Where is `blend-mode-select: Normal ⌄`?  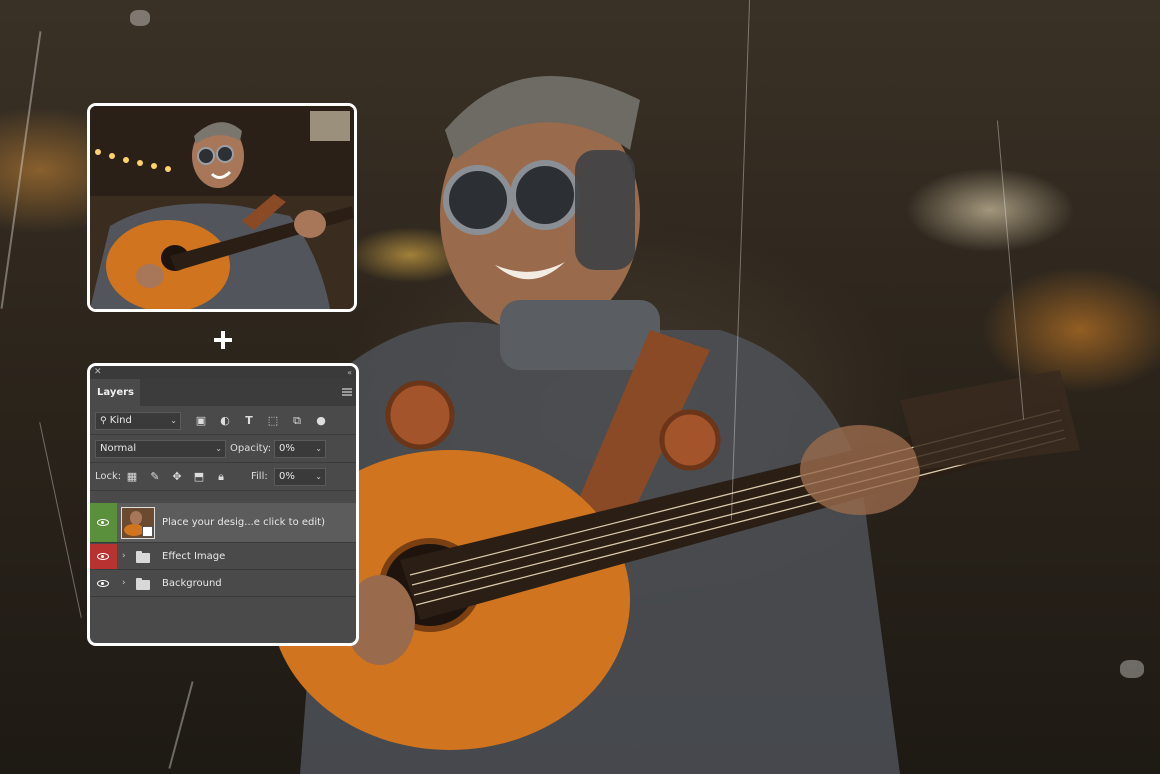 blend-mode-select: Normal ⌄ is located at coordinates (160, 449).